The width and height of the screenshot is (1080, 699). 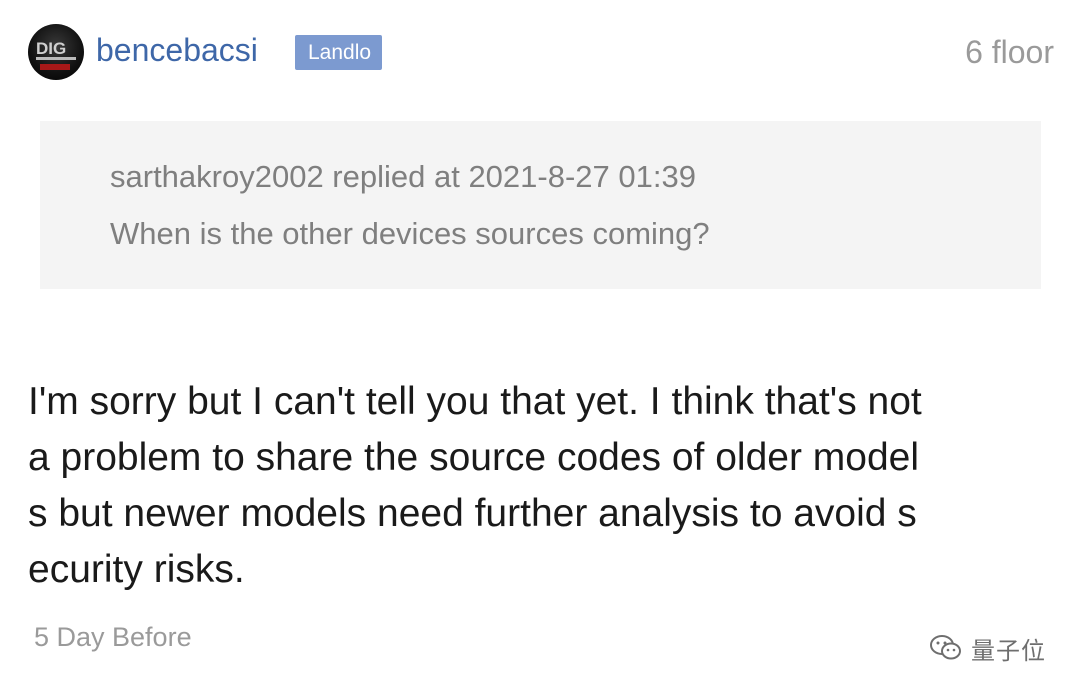 I want to click on author-badge: Landlo, so click(x=338, y=52).